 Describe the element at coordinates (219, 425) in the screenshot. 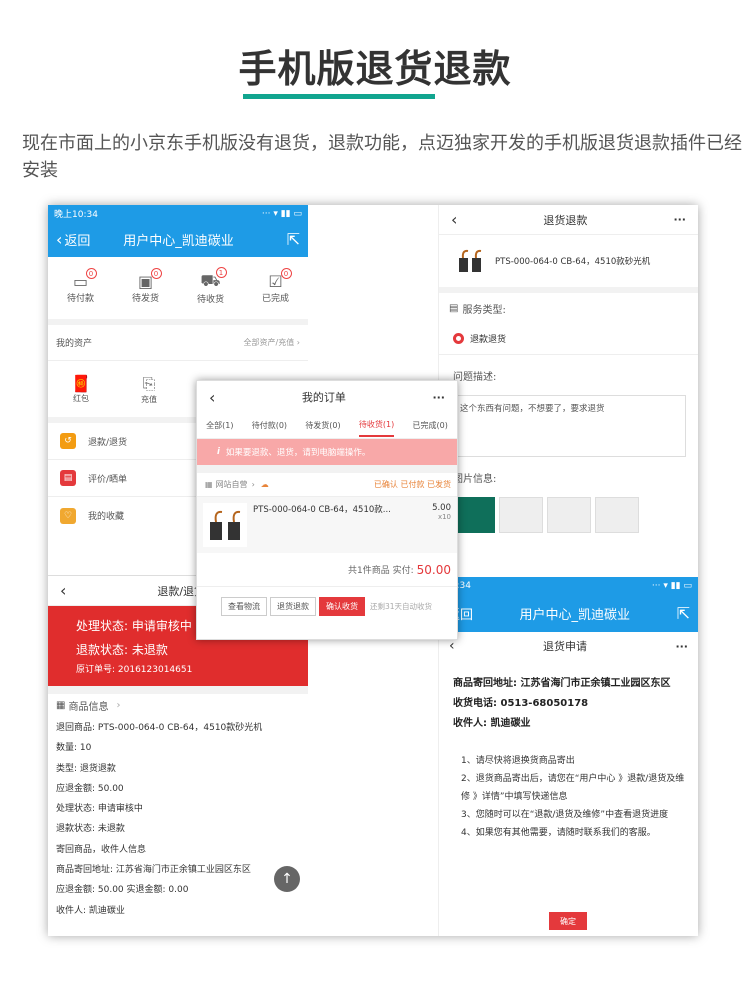

I see `tab-all: 全部(1)` at that location.